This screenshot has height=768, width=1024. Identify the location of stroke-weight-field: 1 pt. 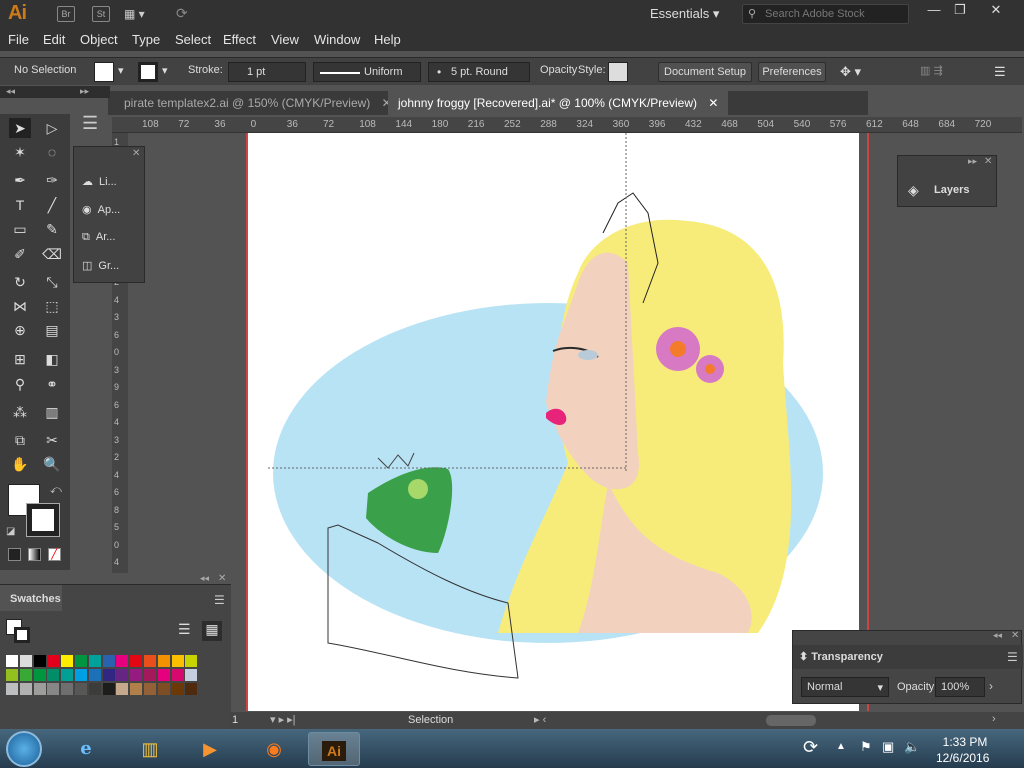
(267, 72).